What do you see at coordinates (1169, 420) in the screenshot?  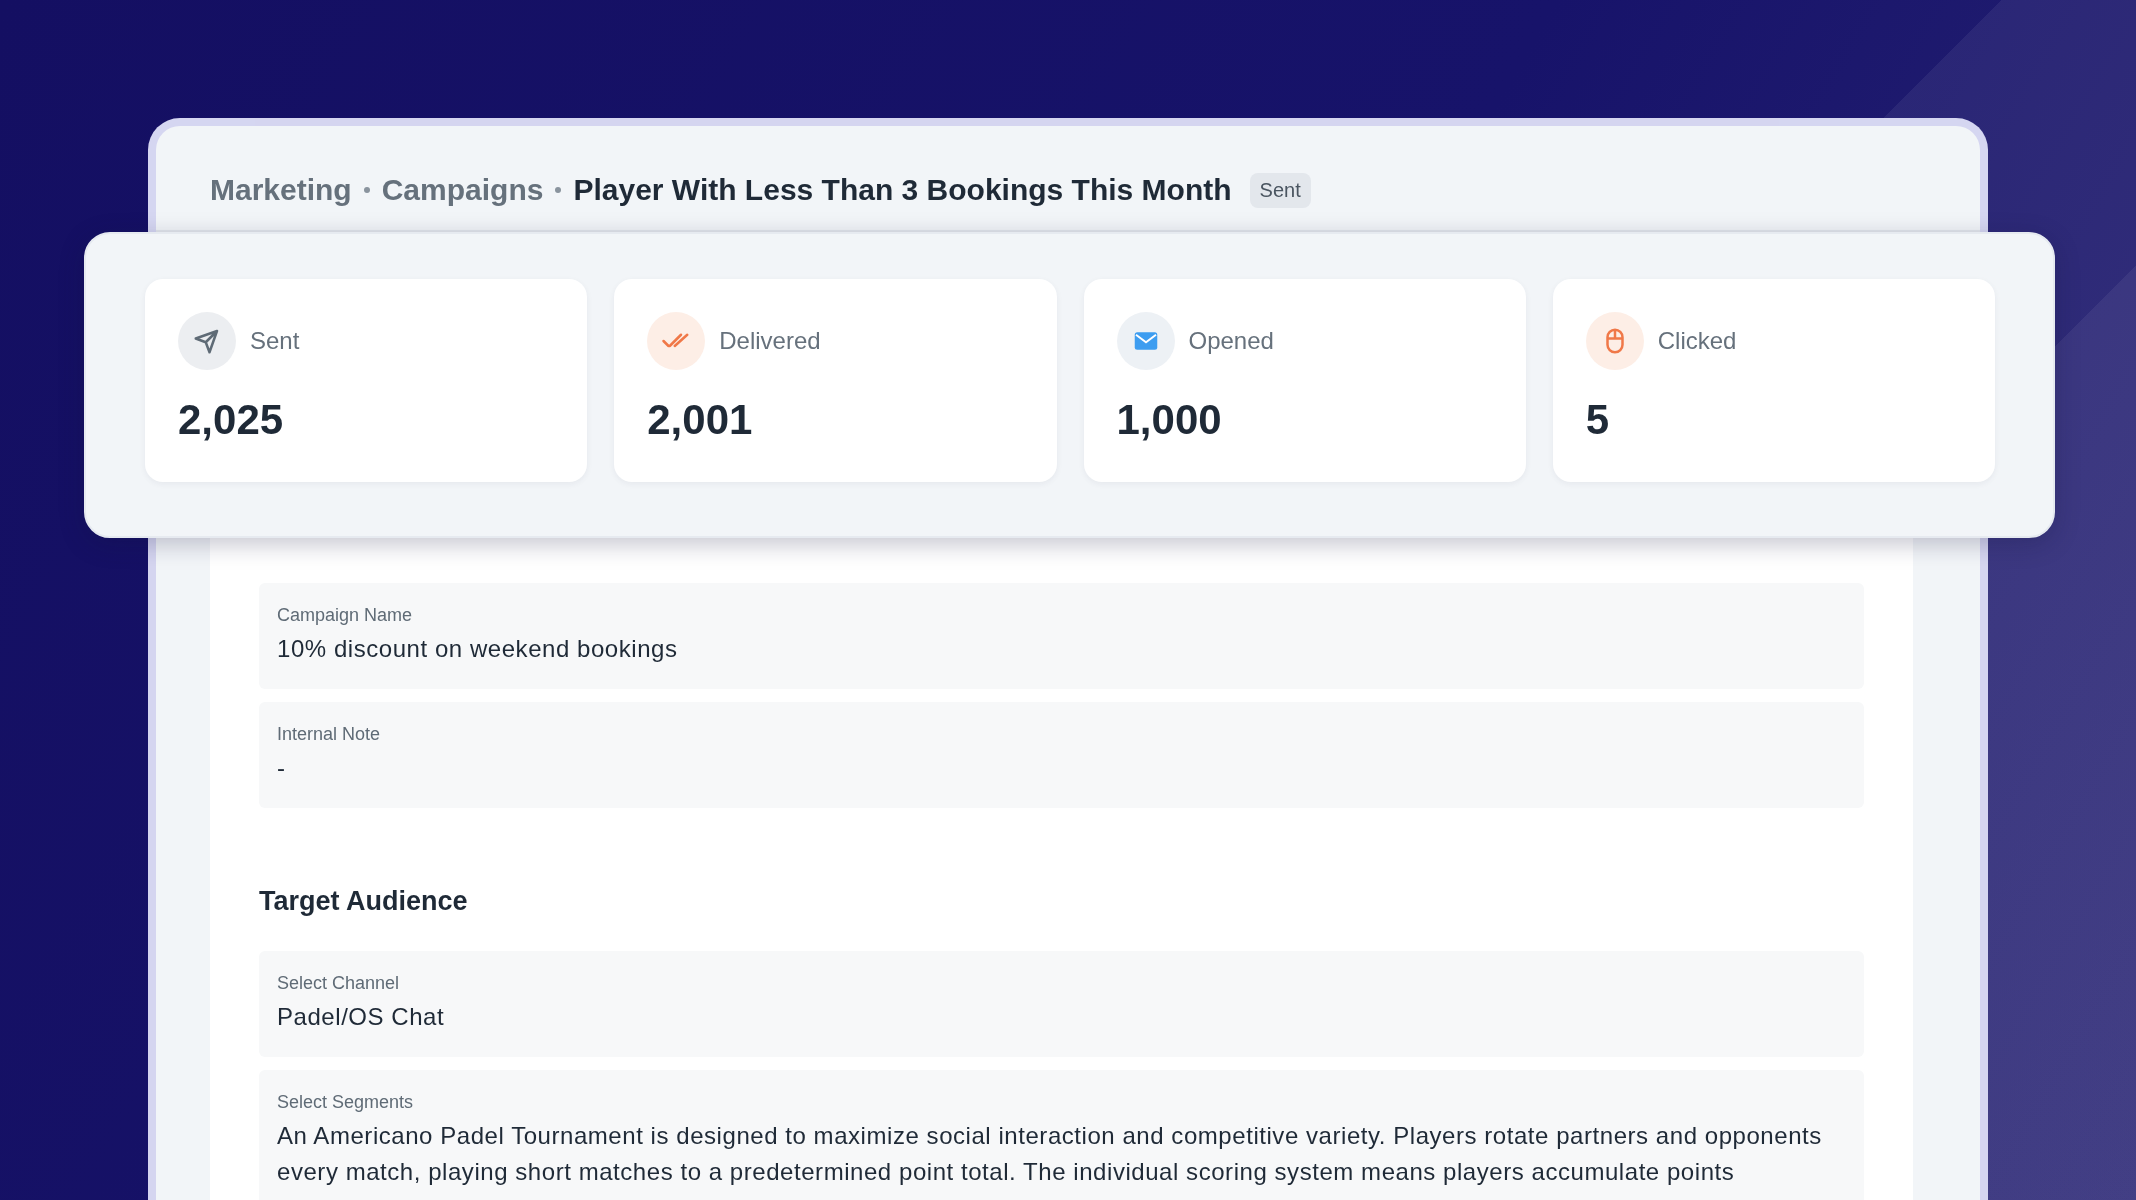 I see `stat-value: 1,000` at bounding box center [1169, 420].